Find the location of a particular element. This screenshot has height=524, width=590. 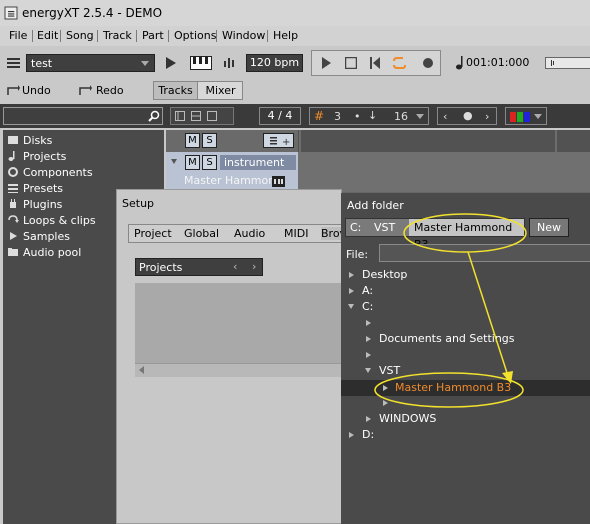

plug-icon is located at coordinates (13, 204).